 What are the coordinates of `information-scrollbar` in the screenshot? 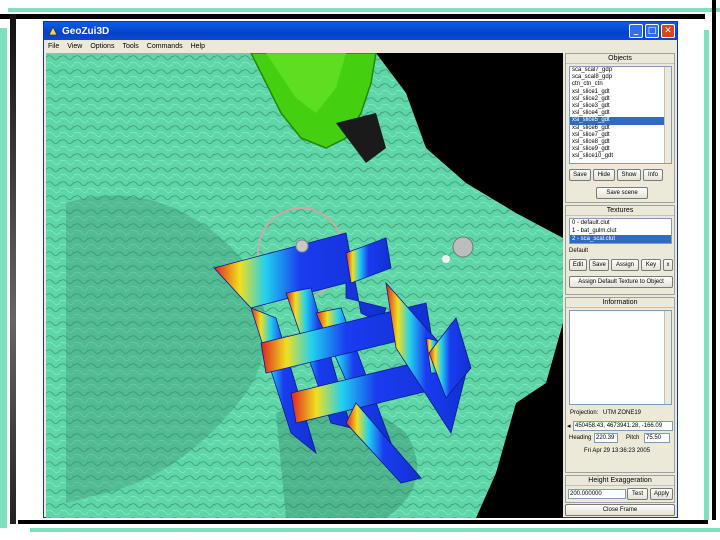 It's located at (667, 357).